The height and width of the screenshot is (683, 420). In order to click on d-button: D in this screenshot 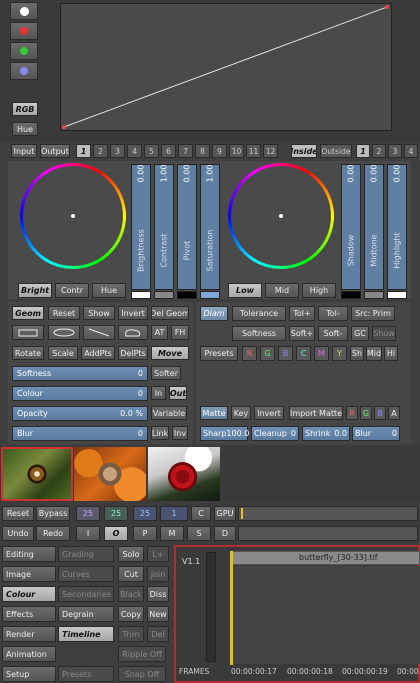, I will do `click(225, 533)`.